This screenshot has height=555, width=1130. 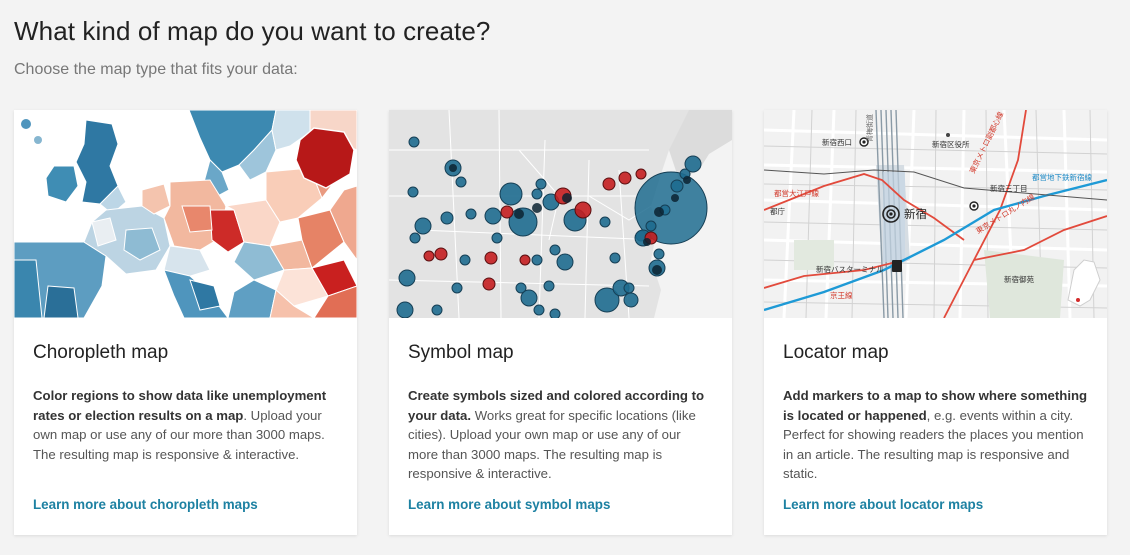 I want to click on svg-text: 新宿御苑, so click(x=1019, y=279).